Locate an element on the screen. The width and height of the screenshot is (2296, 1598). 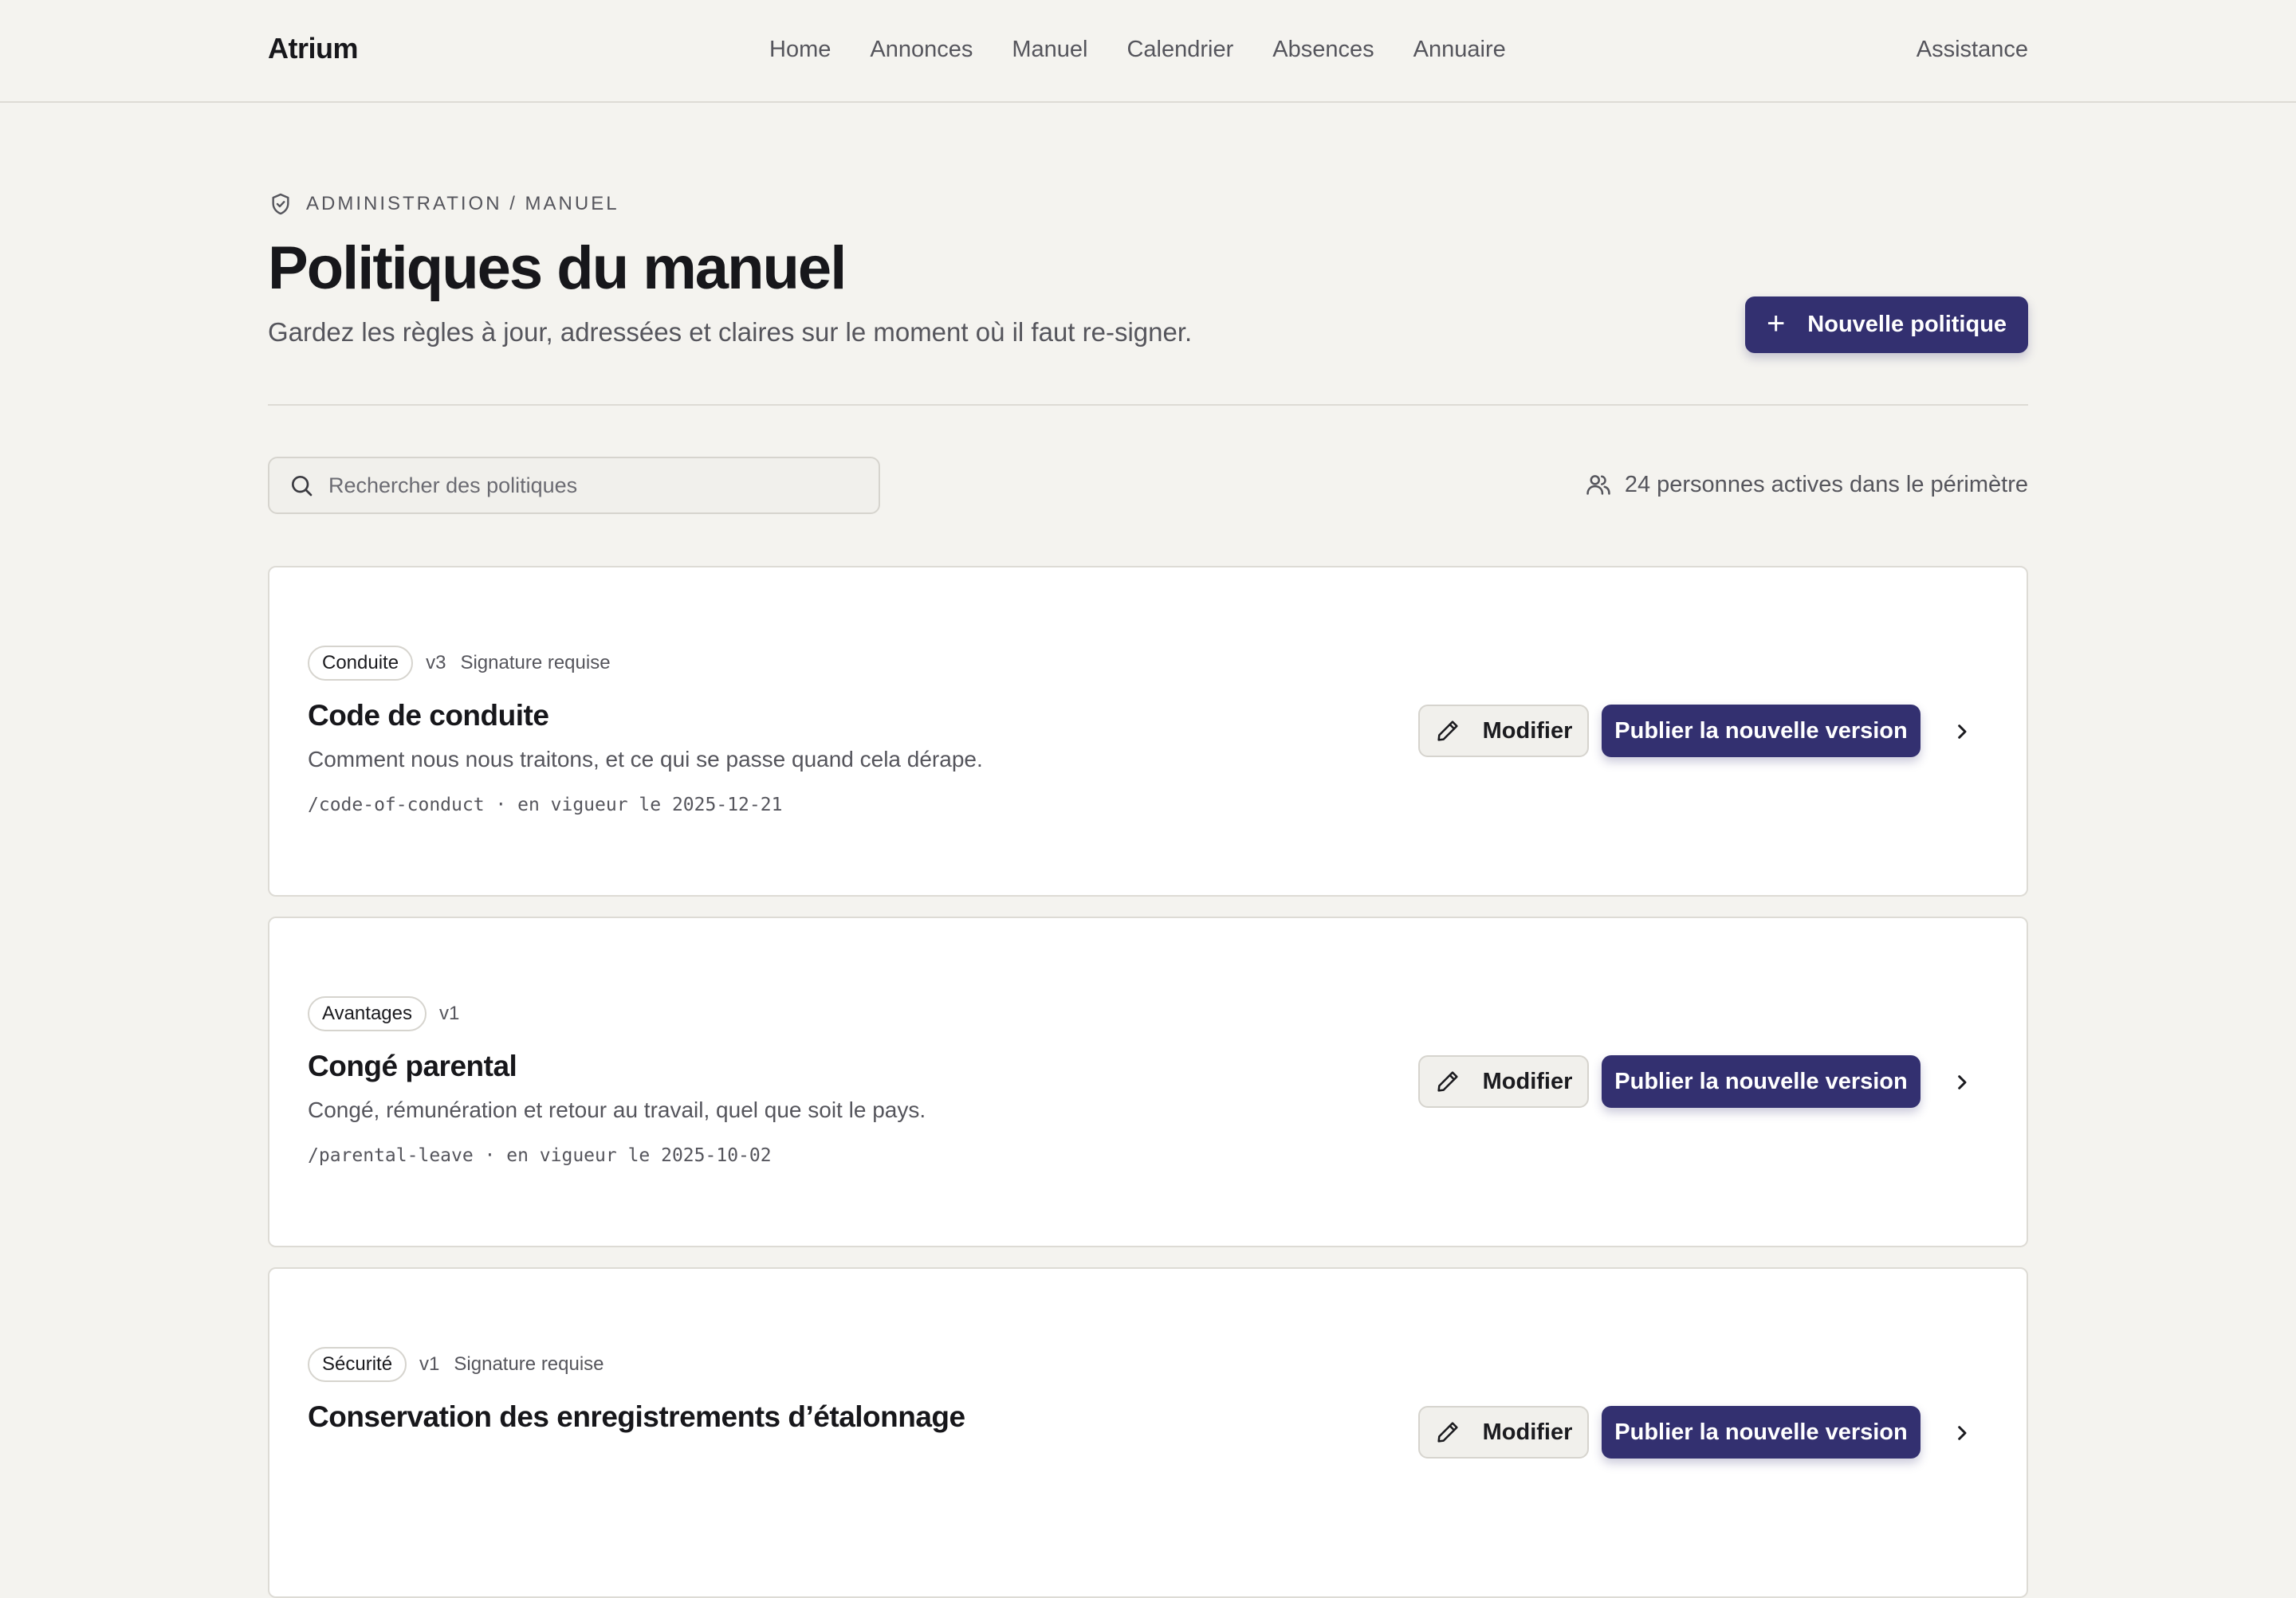
new-policy-label: Nouvelle politique is located at coordinates (1907, 324).